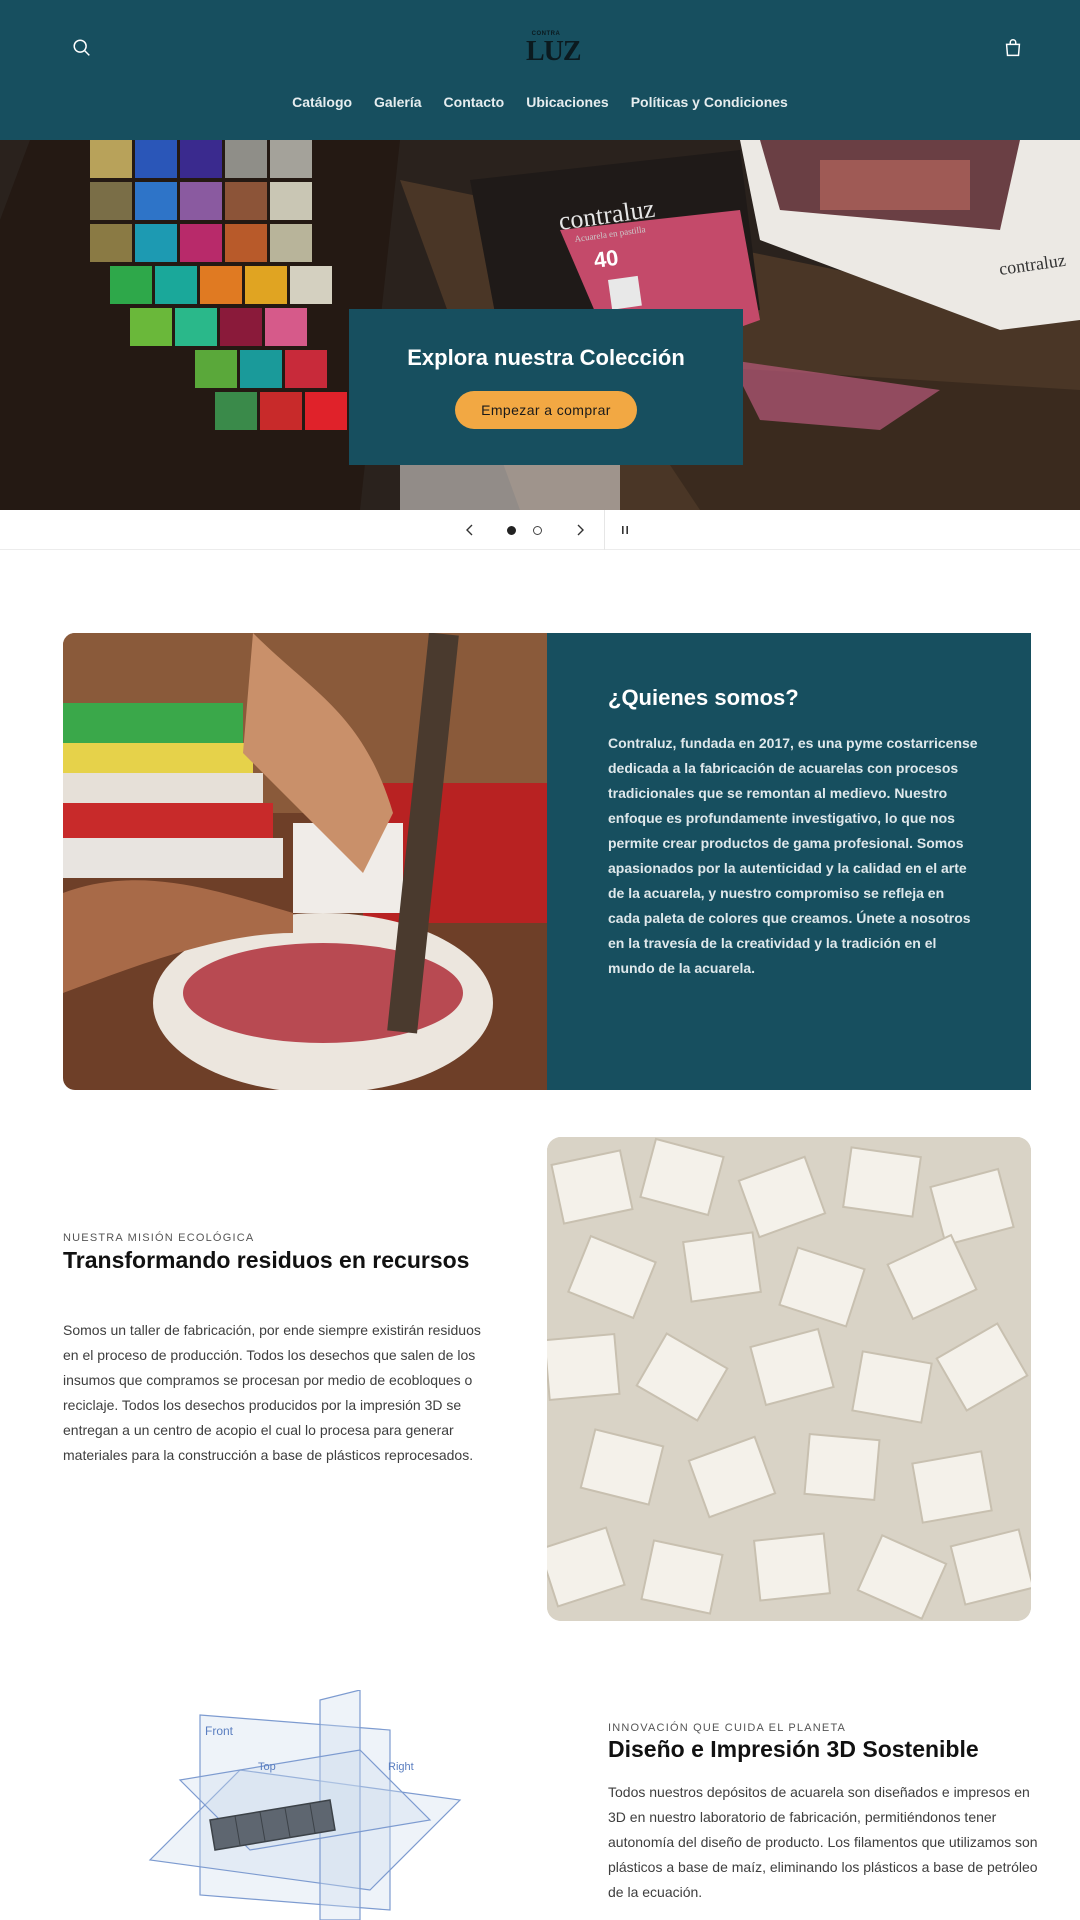 This screenshot has height=1920, width=1080. Describe the element at coordinates (789, 1379) in the screenshot. I see `eco-photo` at that location.